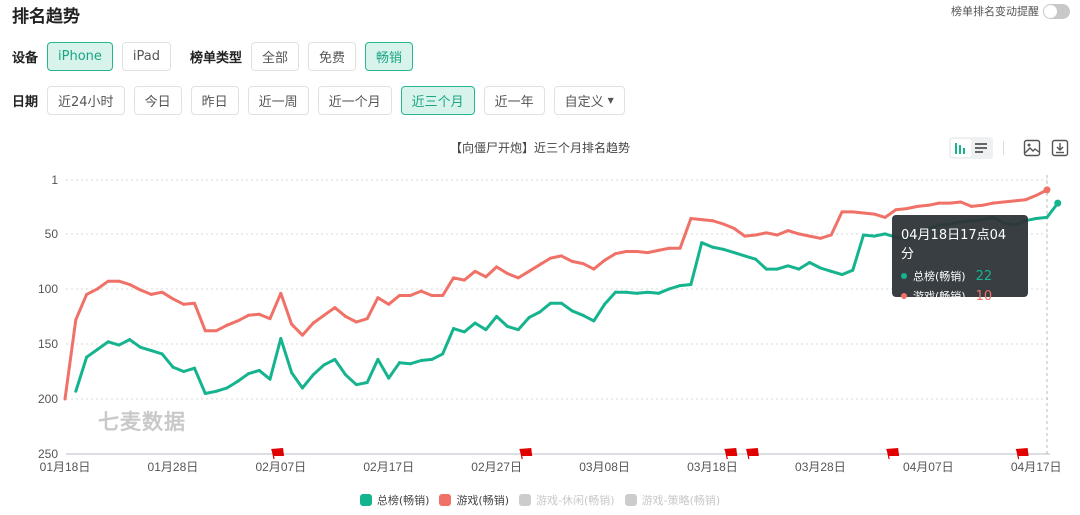 Image resolution: width=1080 pixels, height=515 pixels. Describe the element at coordinates (48, 289) in the screenshot. I see `y-tick-label: 100` at that location.